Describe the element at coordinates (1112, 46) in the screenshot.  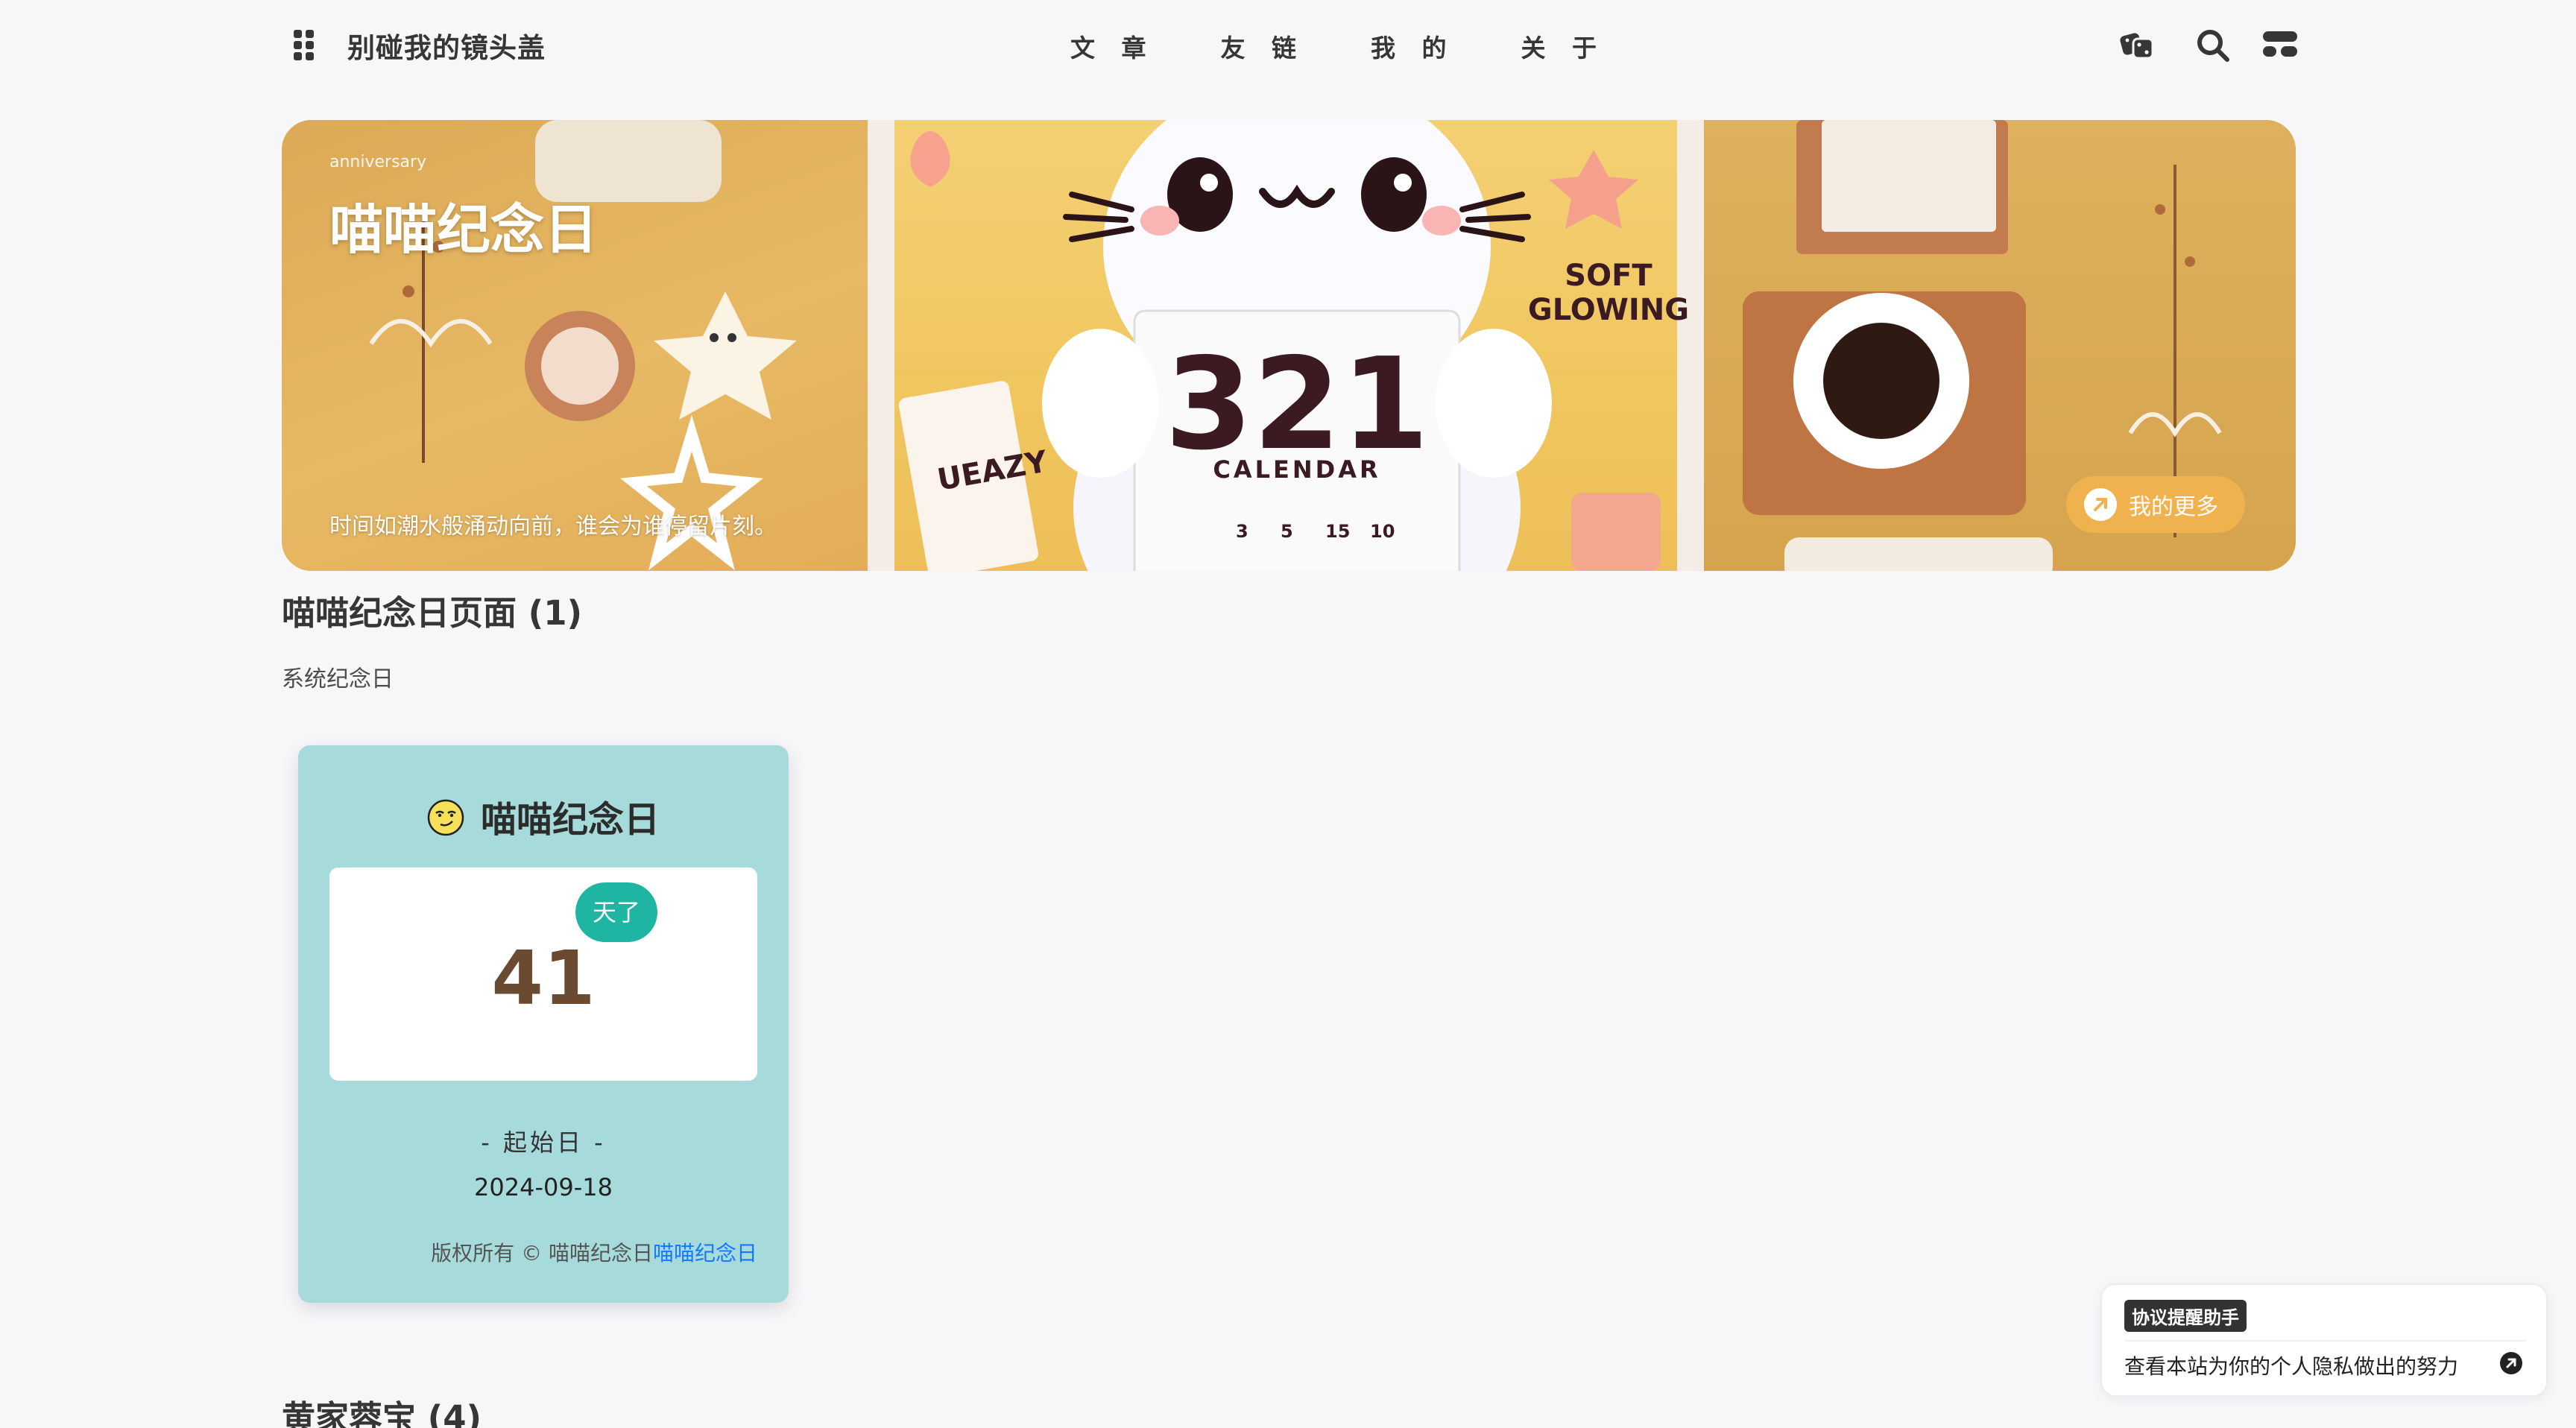
I see `nav-link-articles: 文 章` at that location.